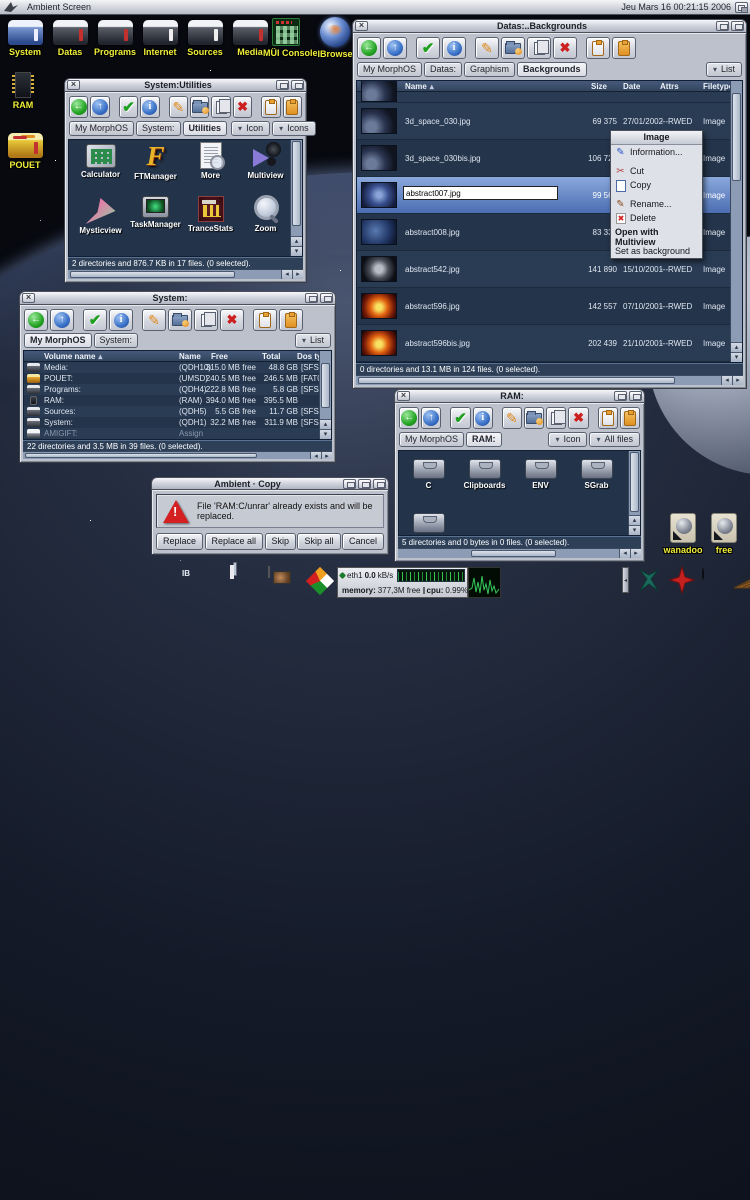 The width and height of the screenshot is (750, 1200). Describe the element at coordinates (210, 214) in the screenshot. I see `file-icon-trancestats: TranceStats` at that location.